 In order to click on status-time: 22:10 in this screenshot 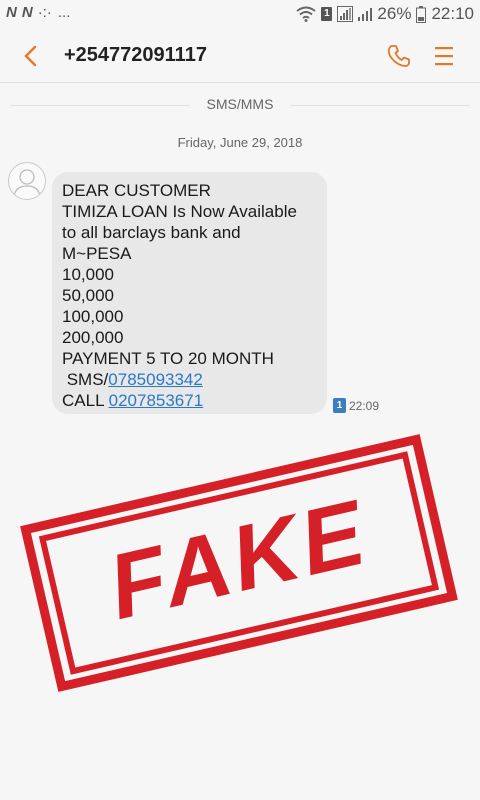, I will do `click(452, 13)`.